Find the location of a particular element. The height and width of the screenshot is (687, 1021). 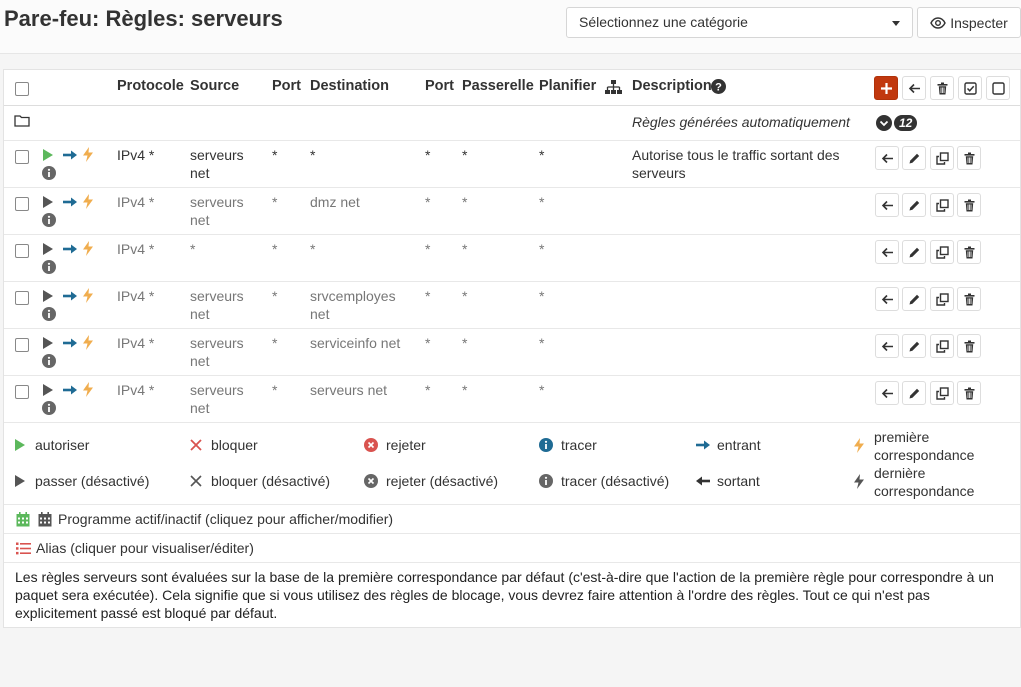

legend-reject-disabled: rejeter (désactivé) is located at coordinates (442, 481).